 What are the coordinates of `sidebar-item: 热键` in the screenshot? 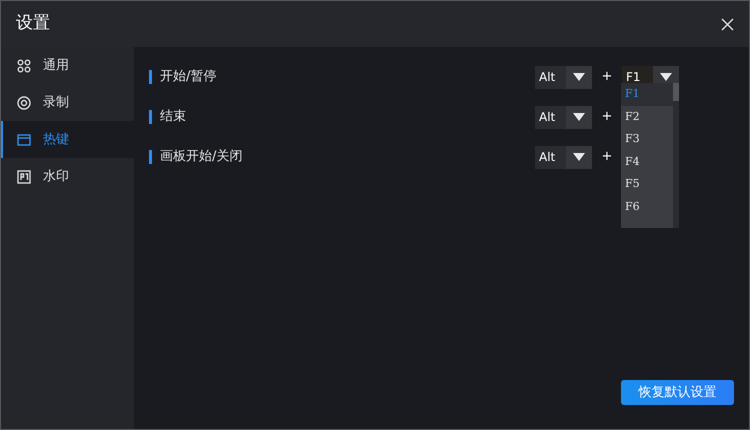 It's located at (67, 139).